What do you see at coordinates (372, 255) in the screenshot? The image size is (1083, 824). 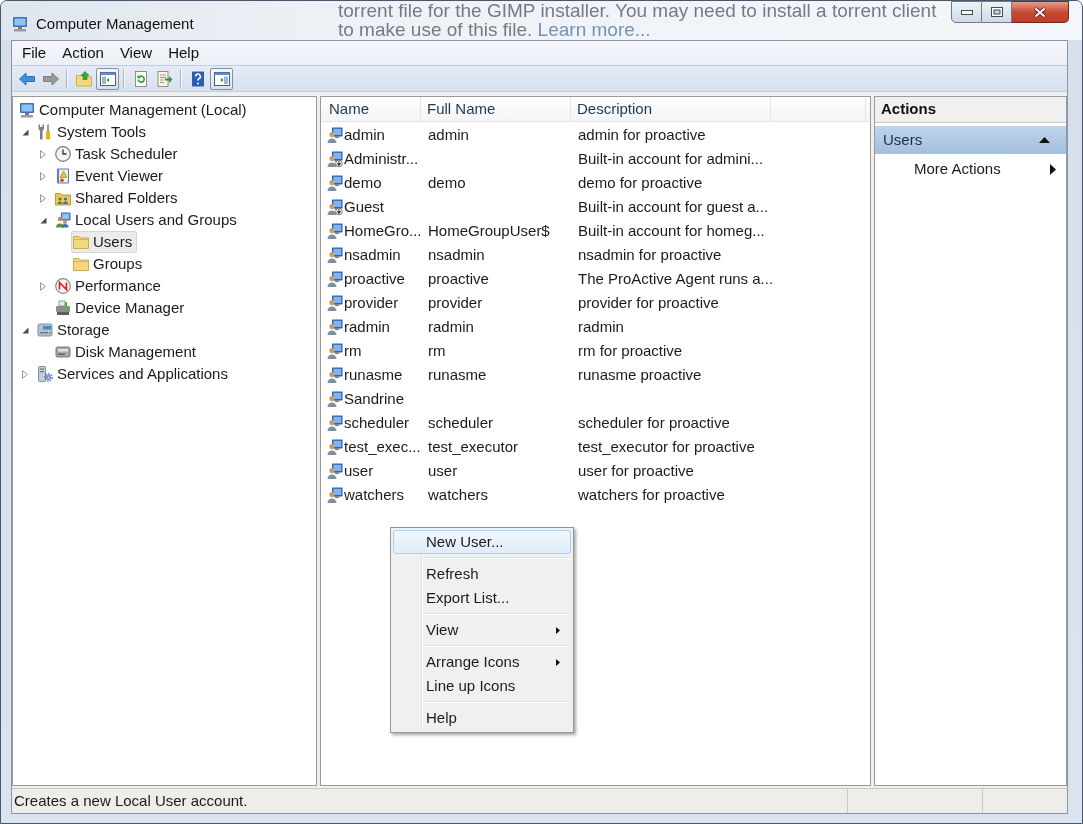 I see `user-name-cell: nsadmin` at bounding box center [372, 255].